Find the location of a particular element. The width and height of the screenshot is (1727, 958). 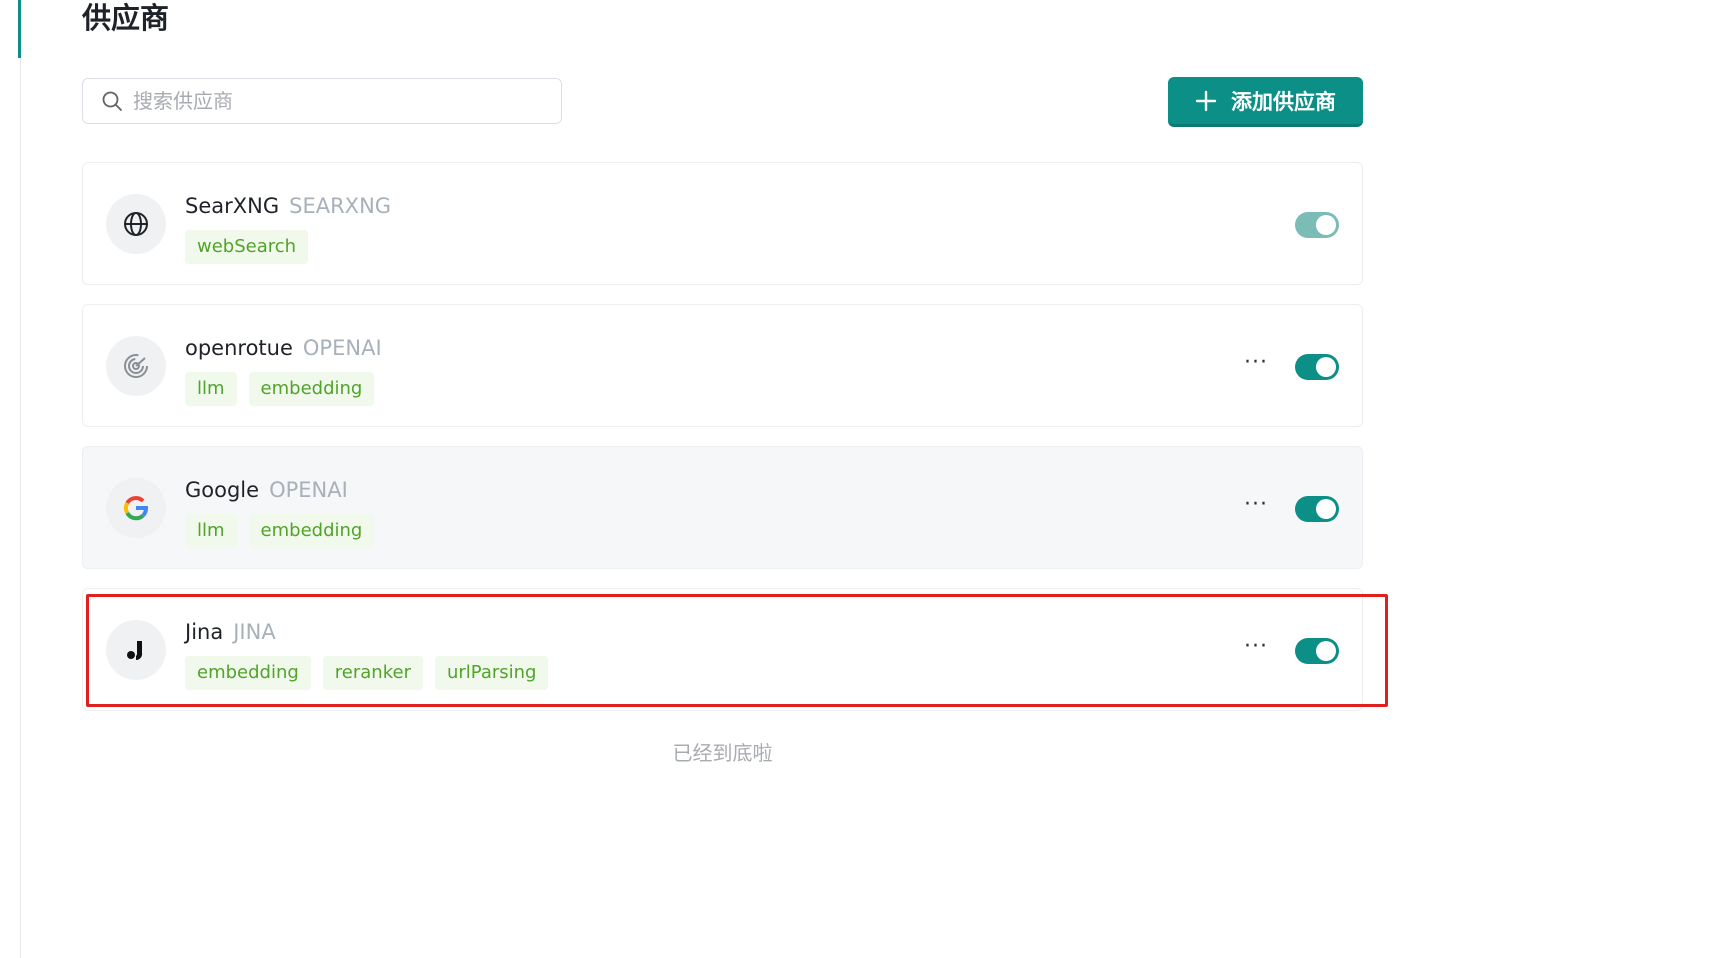

search-box is located at coordinates (322, 101).